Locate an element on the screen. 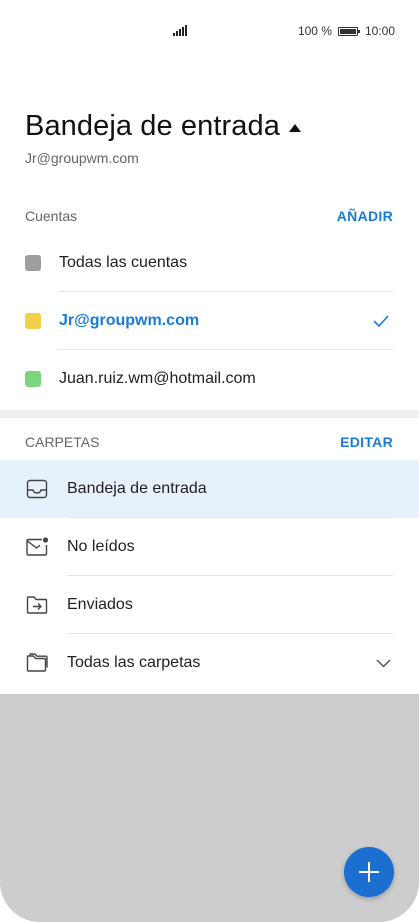  chevron-down-icon is located at coordinates (383, 663).